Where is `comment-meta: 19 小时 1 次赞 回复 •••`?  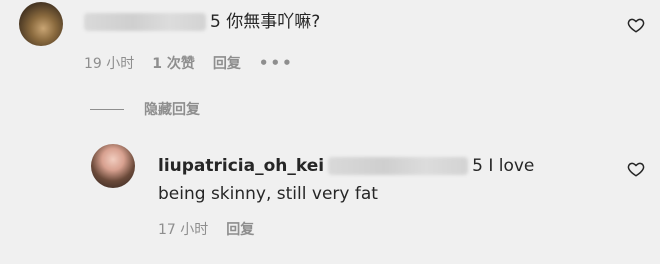 comment-meta: 19 小时 1 次赞 回复 ••• is located at coordinates (189, 63).